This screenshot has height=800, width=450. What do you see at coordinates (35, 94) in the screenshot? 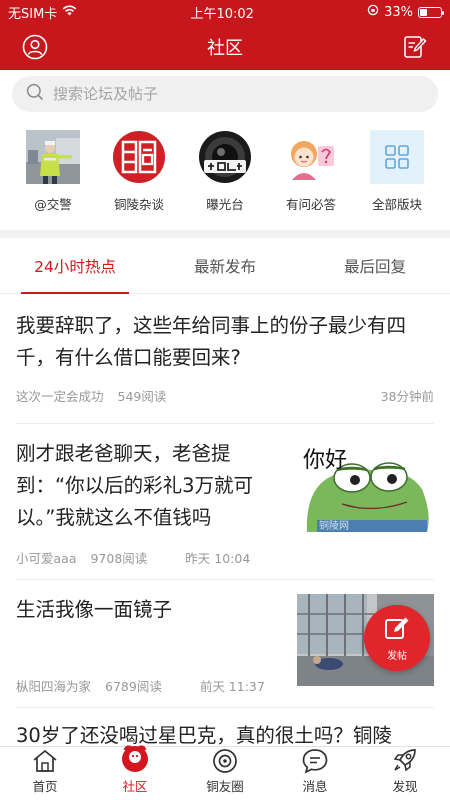
I see `search-icon` at bounding box center [35, 94].